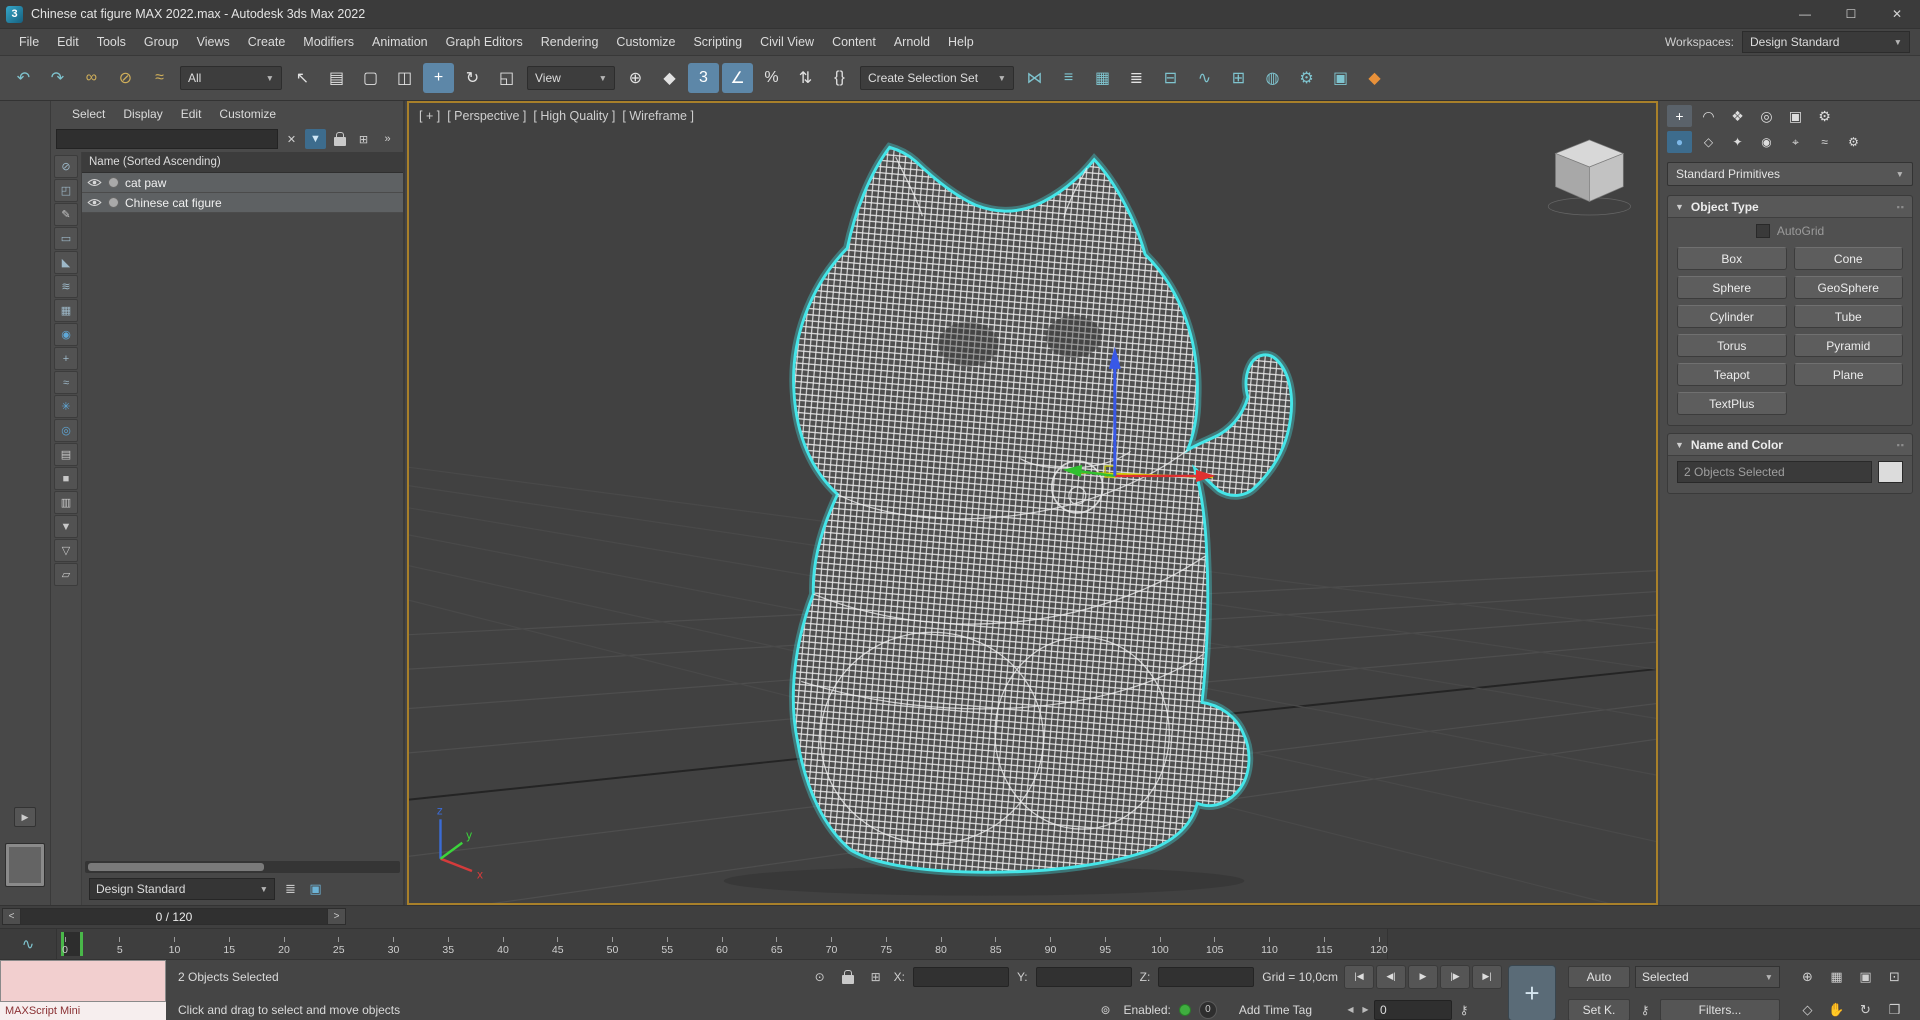 The width and height of the screenshot is (1920, 1020). Describe the element at coordinates (315, 139) in the screenshot. I see `filter-funnel-icon: ▼` at that location.